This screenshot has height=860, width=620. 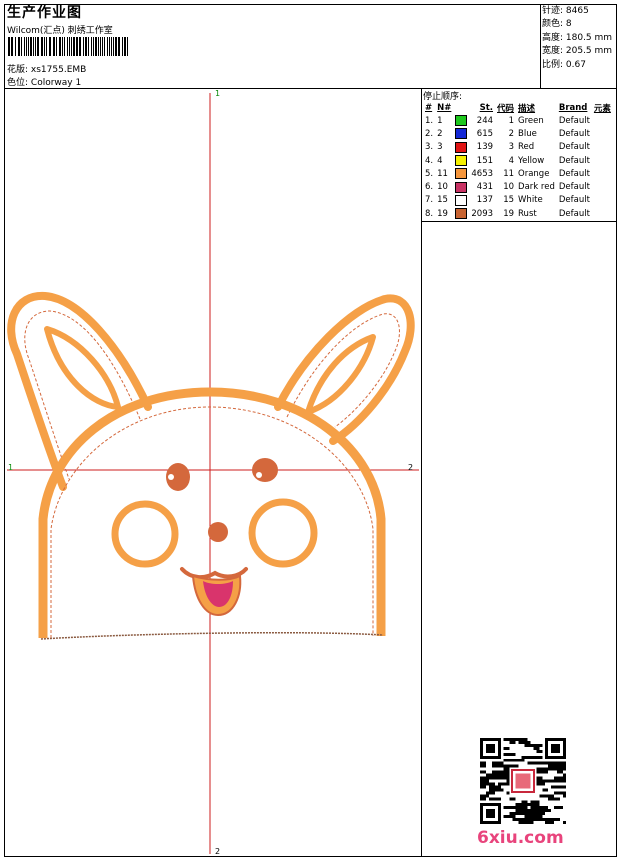 What do you see at coordinates (442, 213) in the screenshot?
I see `needle-number: 19` at bounding box center [442, 213].